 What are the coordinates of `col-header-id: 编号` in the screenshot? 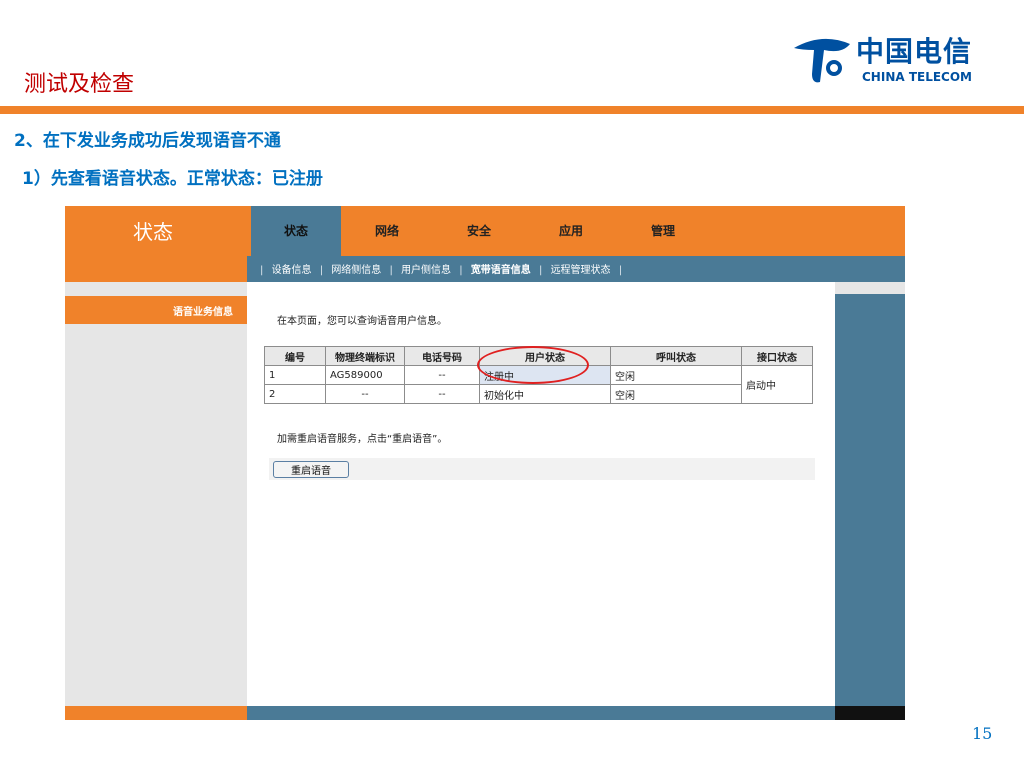 It's located at (295, 356).